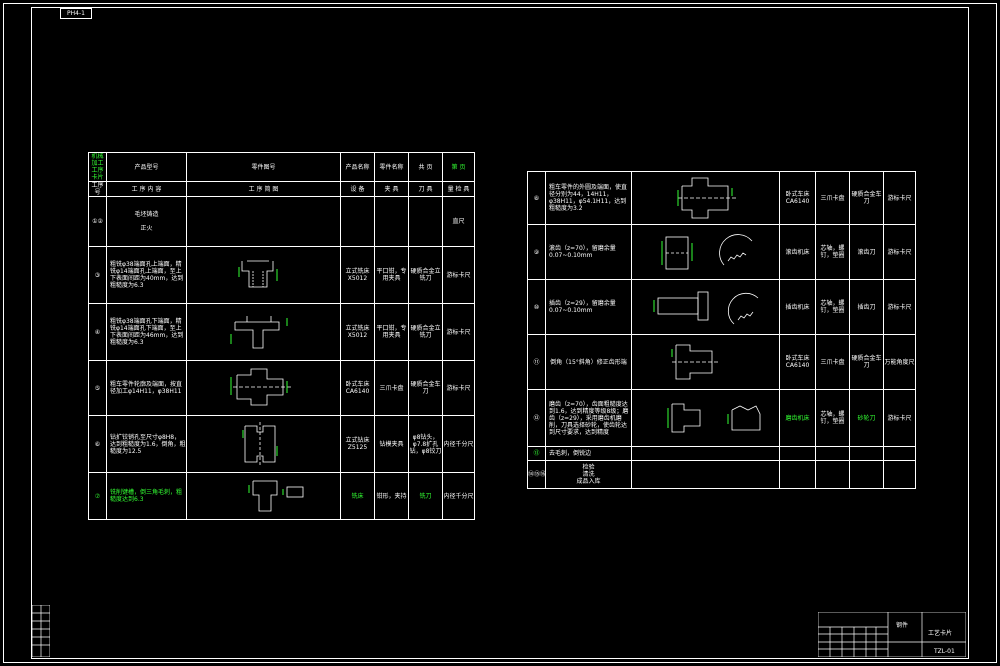 The width and height of the screenshot is (1000, 666). What do you see at coordinates (76, 13) in the screenshot?
I see `corner-tag: PH4-1` at bounding box center [76, 13].